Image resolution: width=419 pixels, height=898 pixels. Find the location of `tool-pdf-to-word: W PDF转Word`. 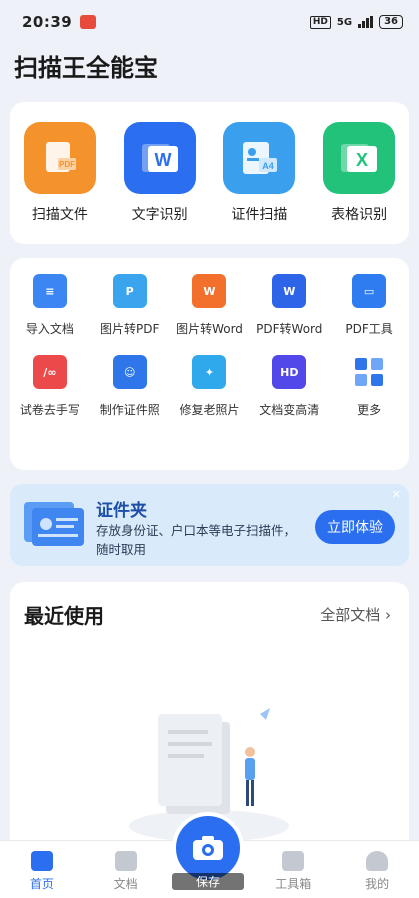

tool-pdf-to-word: W PDF转Word is located at coordinates (289, 305).